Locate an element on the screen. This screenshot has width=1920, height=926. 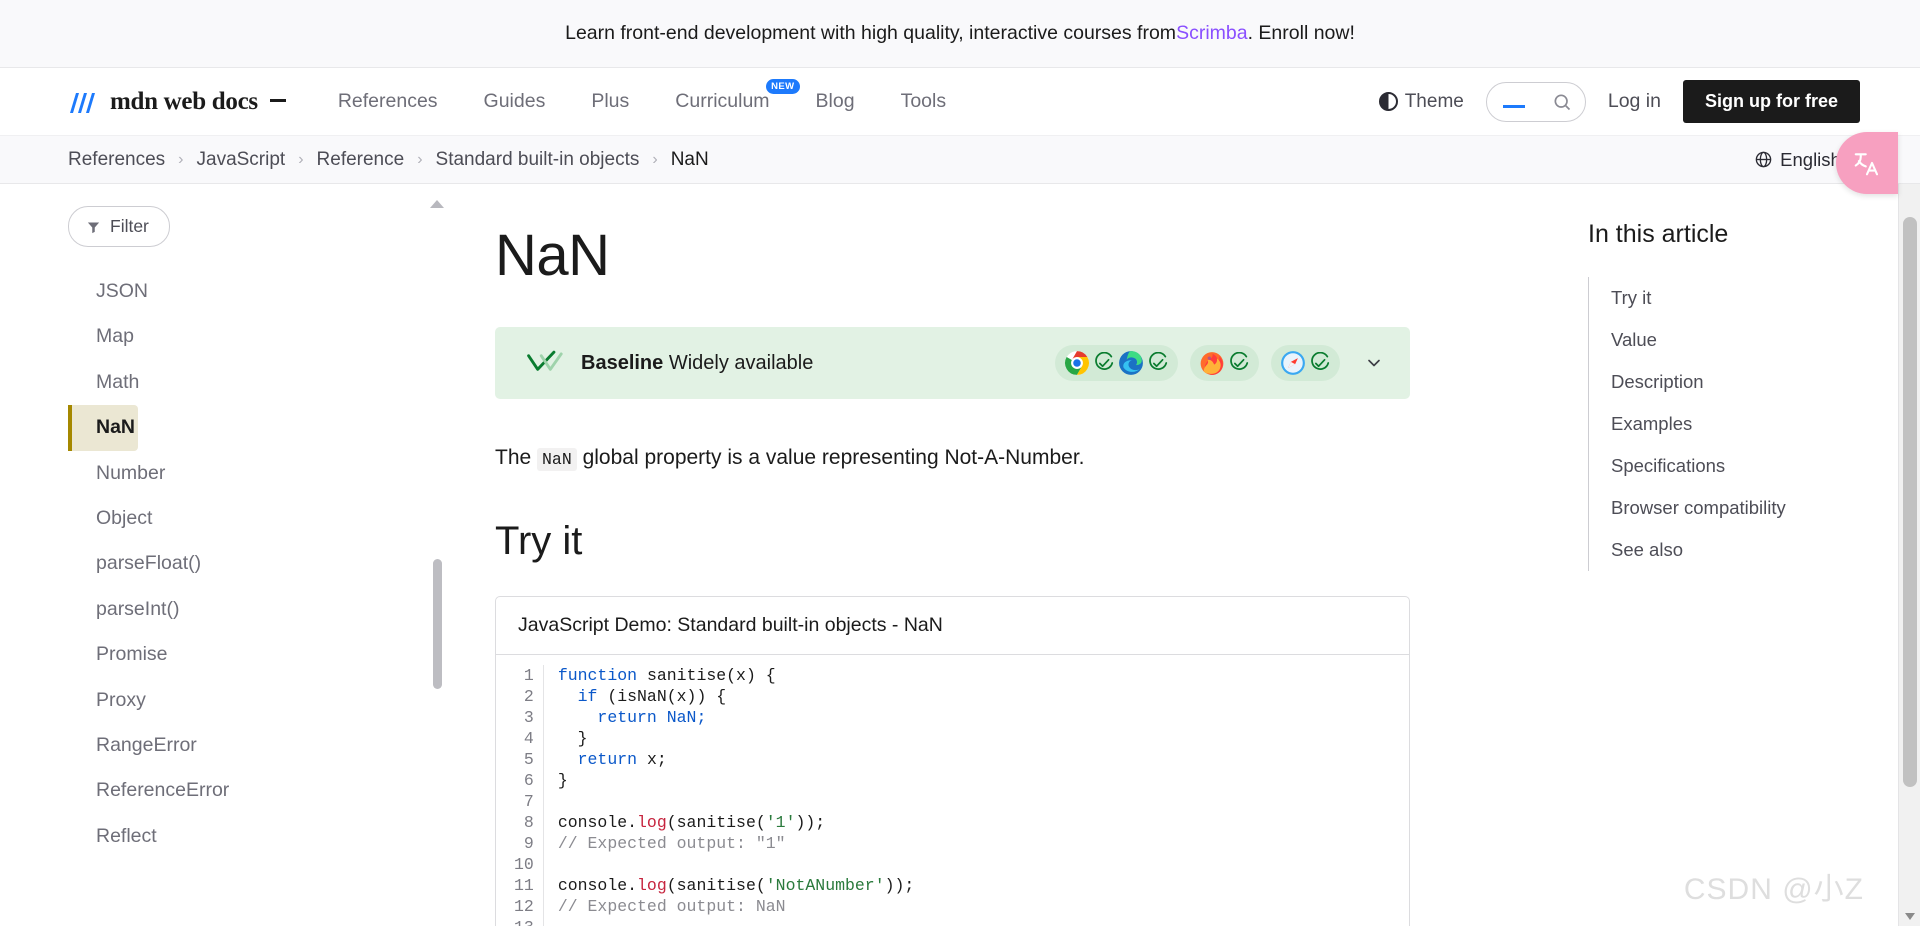
nav-label: Blog is located at coordinates (835, 101).